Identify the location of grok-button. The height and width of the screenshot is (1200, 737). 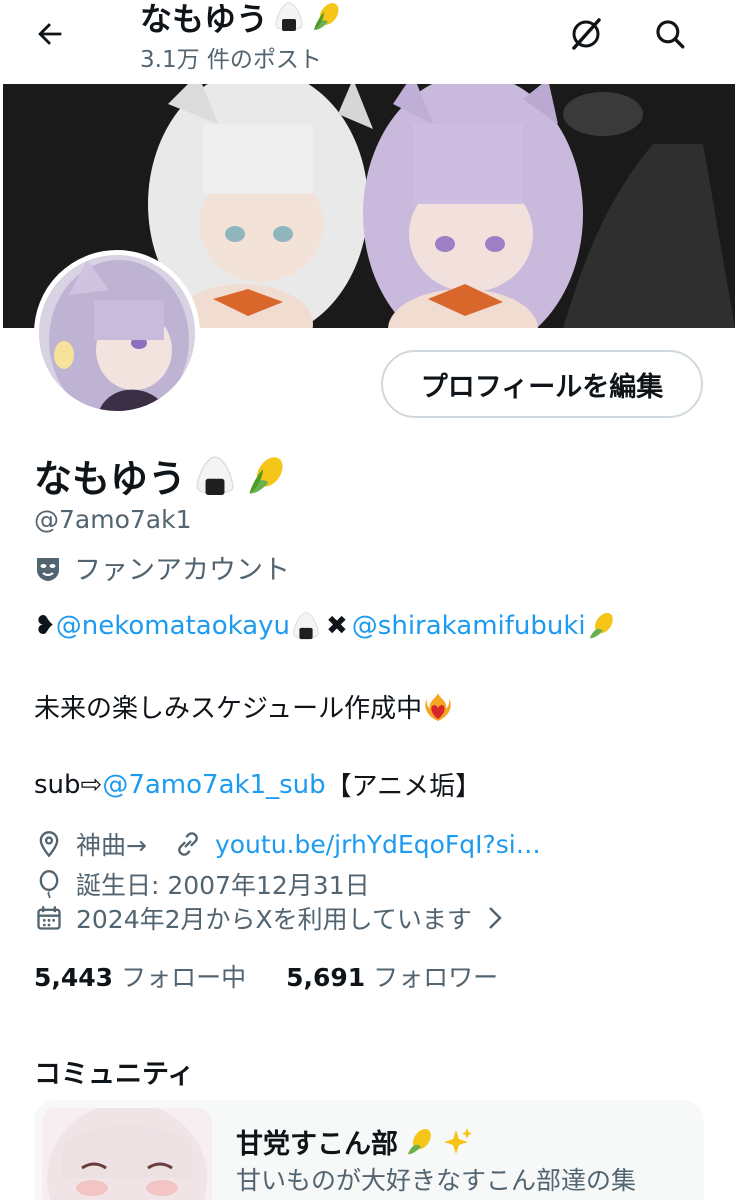
(586, 34).